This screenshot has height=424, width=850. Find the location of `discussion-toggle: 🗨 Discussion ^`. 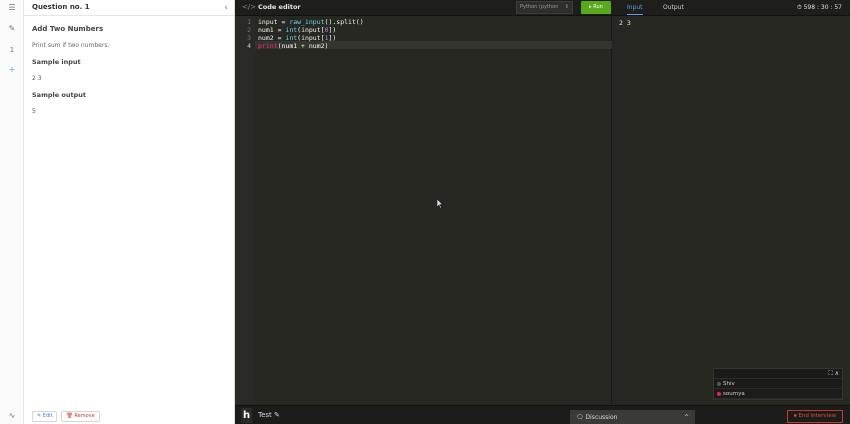

discussion-toggle: 🗨 Discussion ^ is located at coordinates (632, 417).